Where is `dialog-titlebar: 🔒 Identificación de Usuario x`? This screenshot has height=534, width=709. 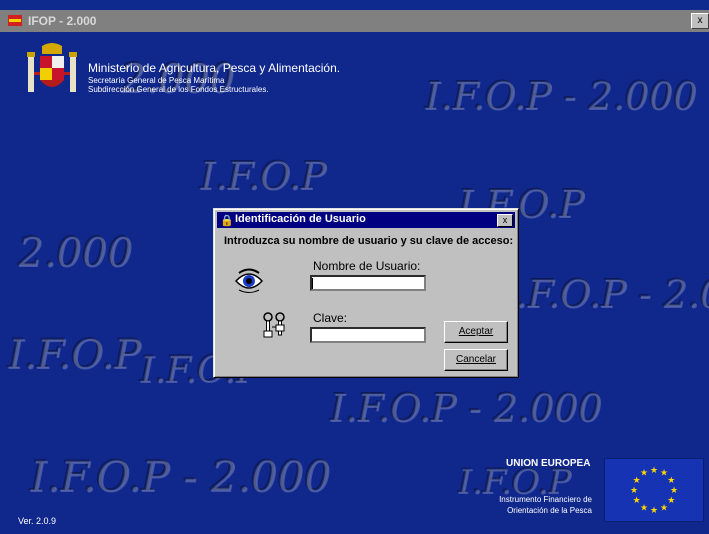
dialog-titlebar: 🔒 Identificación de Usuario x is located at coordinates (366, 220).